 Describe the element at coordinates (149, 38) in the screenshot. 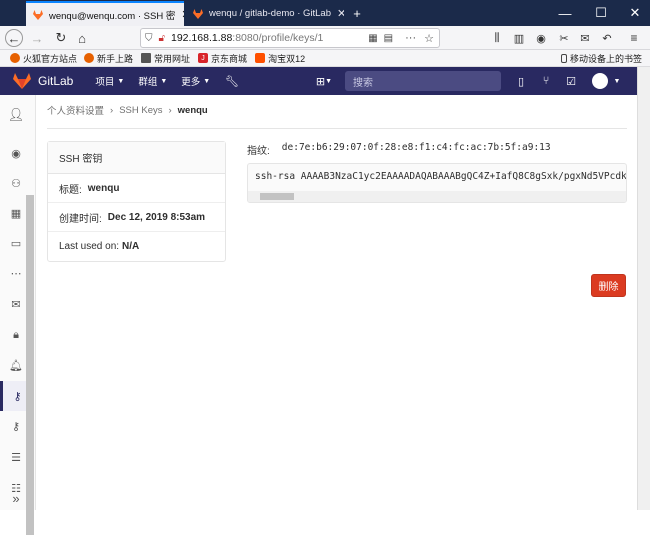

I see `shield-icon: ⛉` at that location.